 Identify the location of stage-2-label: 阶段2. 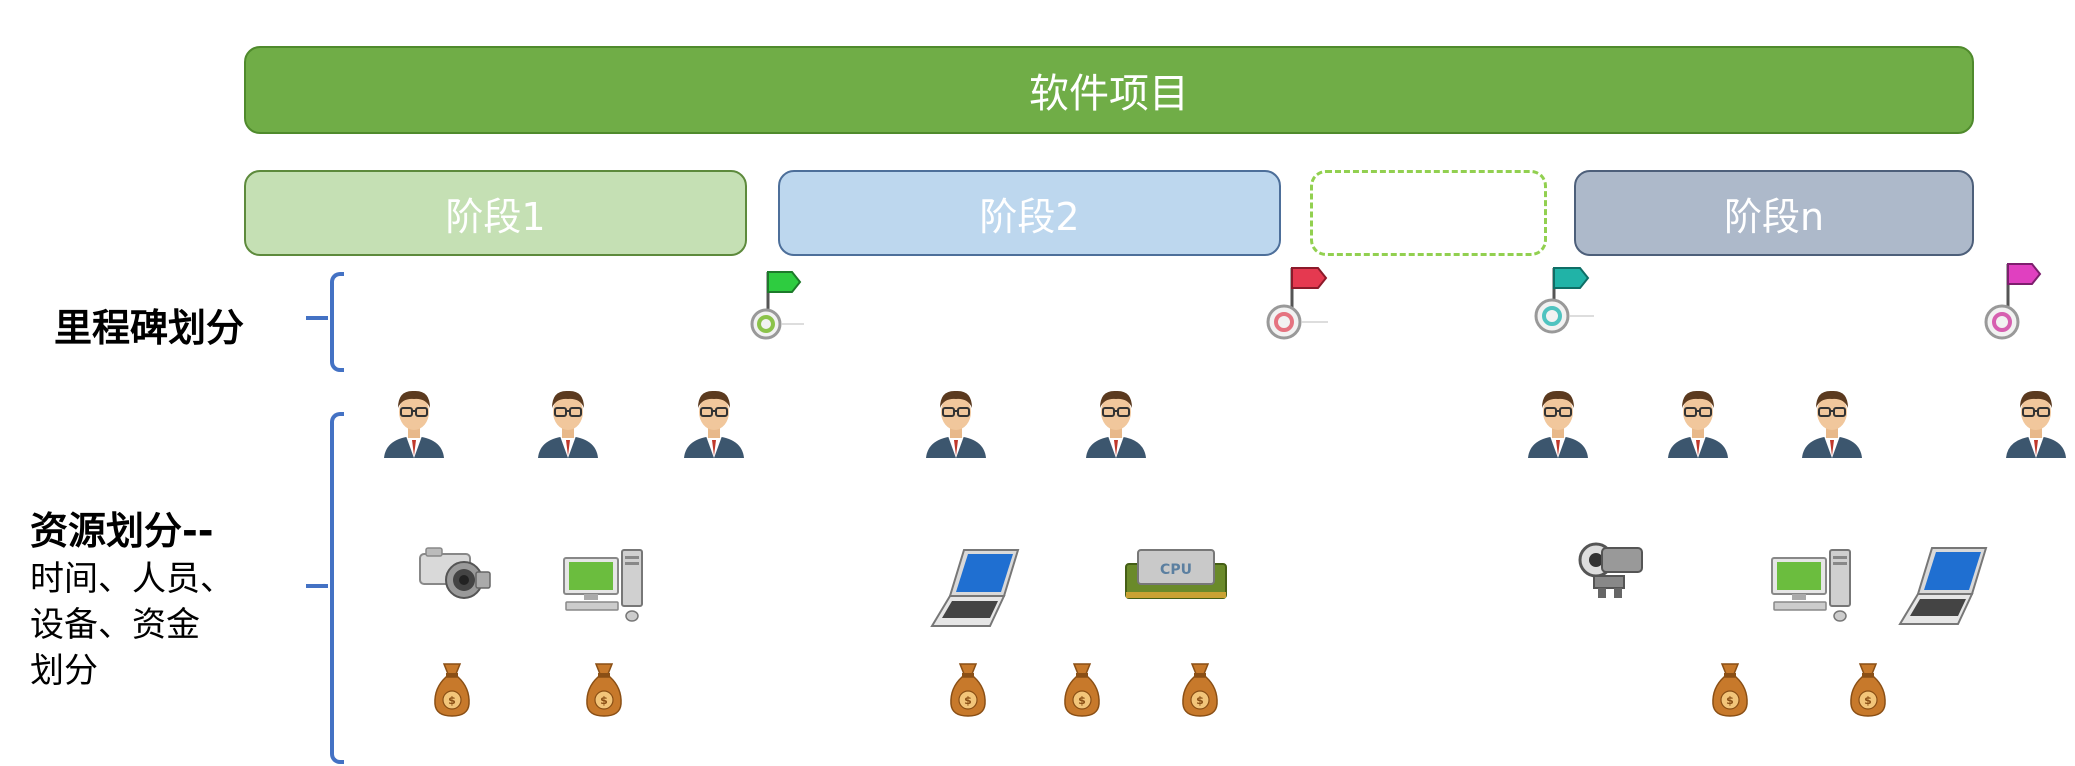
(1029, 216).